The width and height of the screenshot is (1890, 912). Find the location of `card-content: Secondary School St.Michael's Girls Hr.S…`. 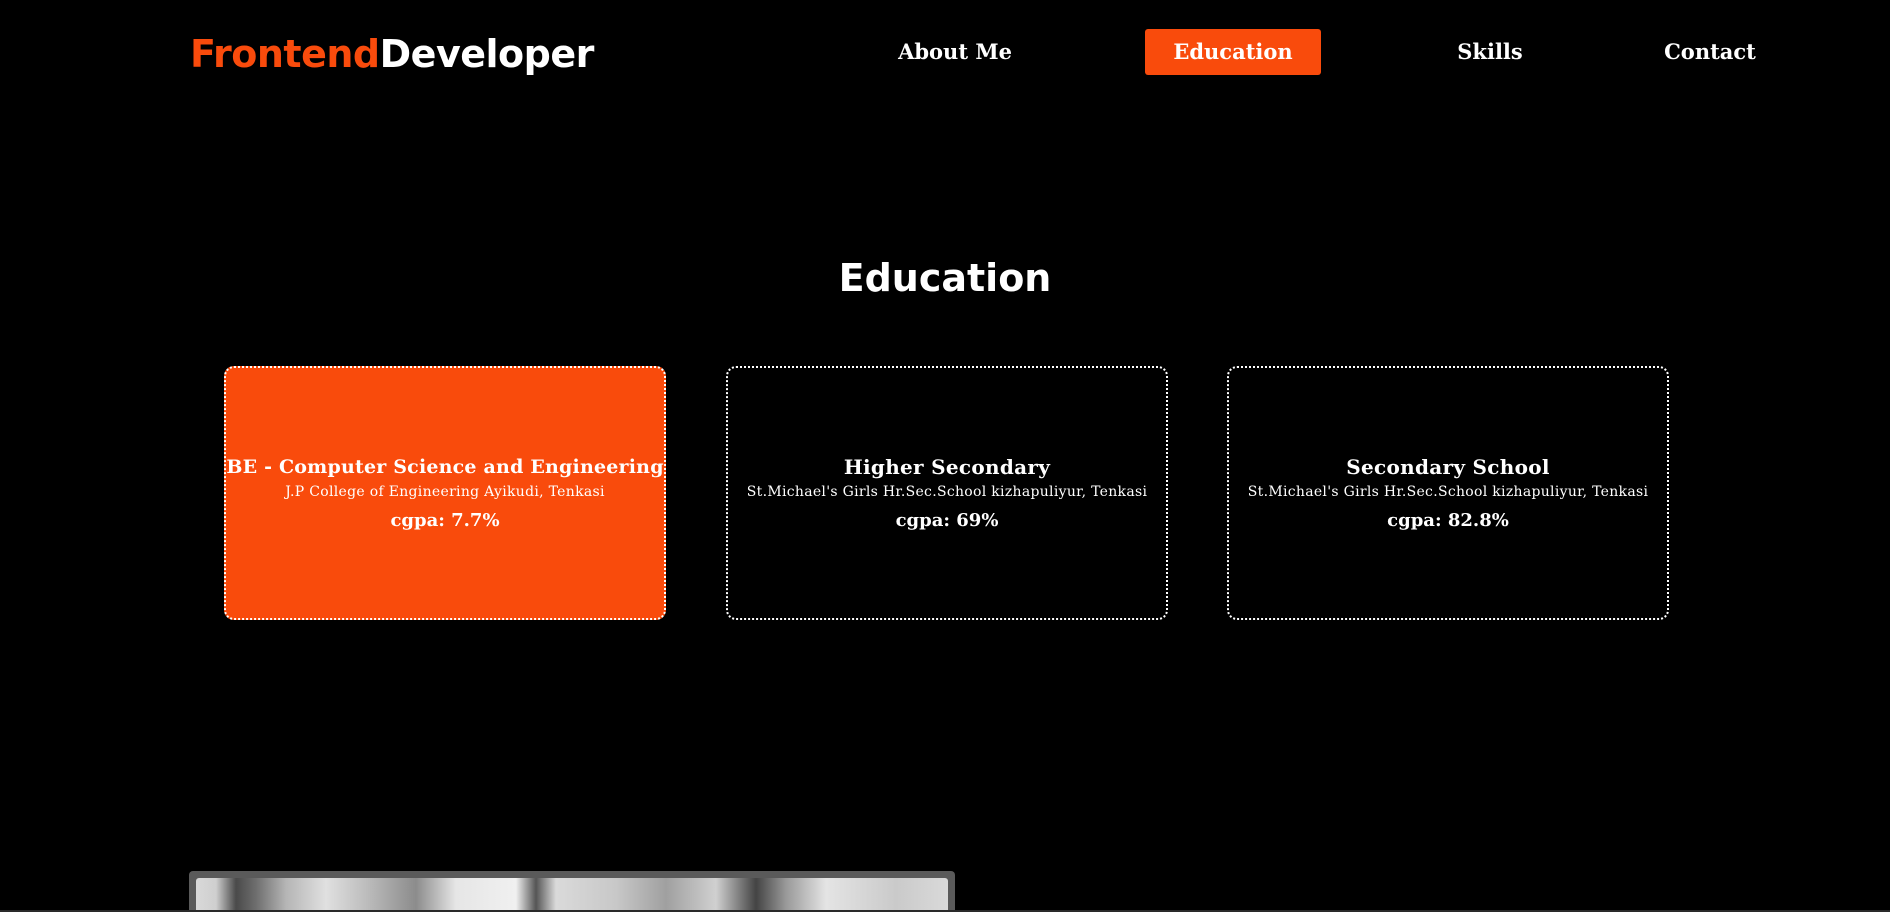

card-content: Secondary School St.Michael's Girls Hr.S… is located at coordinates (1448, 494).